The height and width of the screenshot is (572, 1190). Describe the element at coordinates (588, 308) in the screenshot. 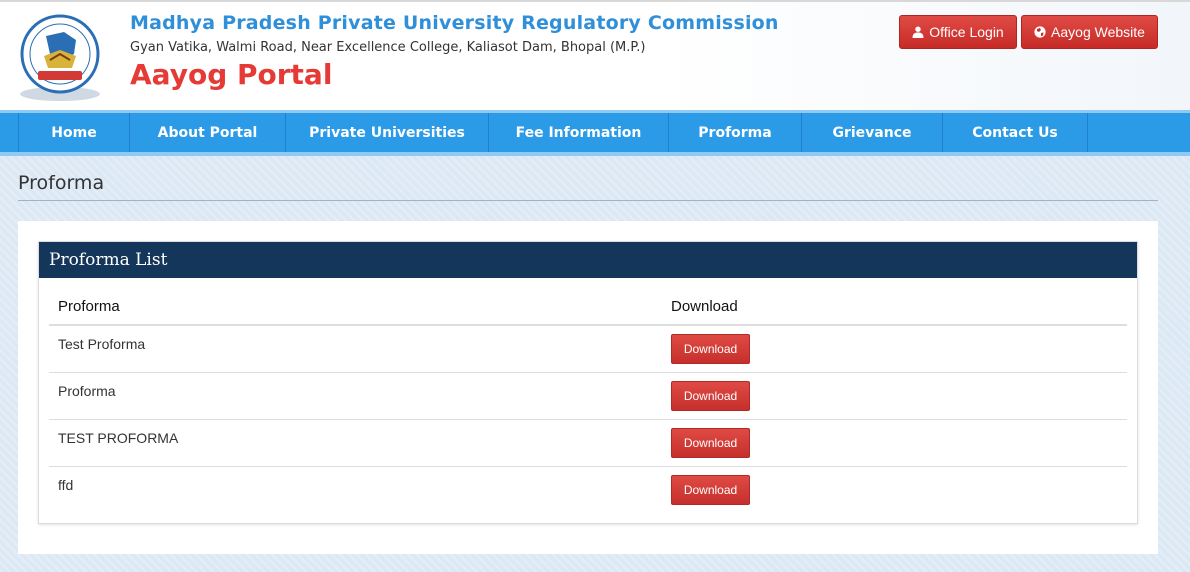

I see `table-header-row: Proforma Download` at that location.